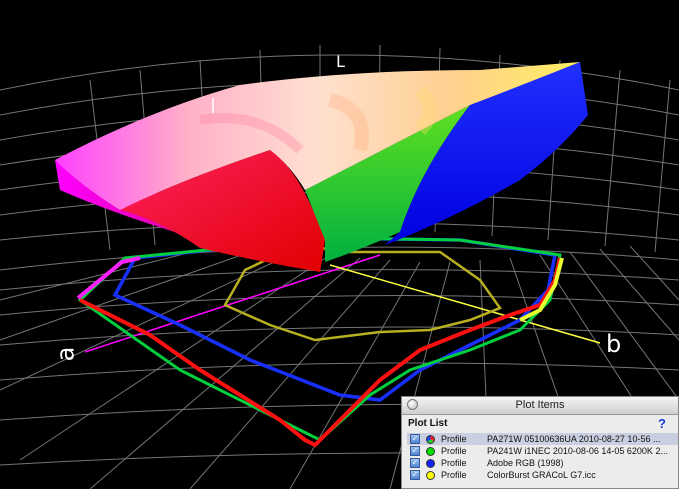 Image resolution: width=679 pixels, height=489 pixels. What do you see at coordinates (525, 463) in the screenshot?
I see `row-name: Adobe RGB (1998)` at bounding box center [525, 463].